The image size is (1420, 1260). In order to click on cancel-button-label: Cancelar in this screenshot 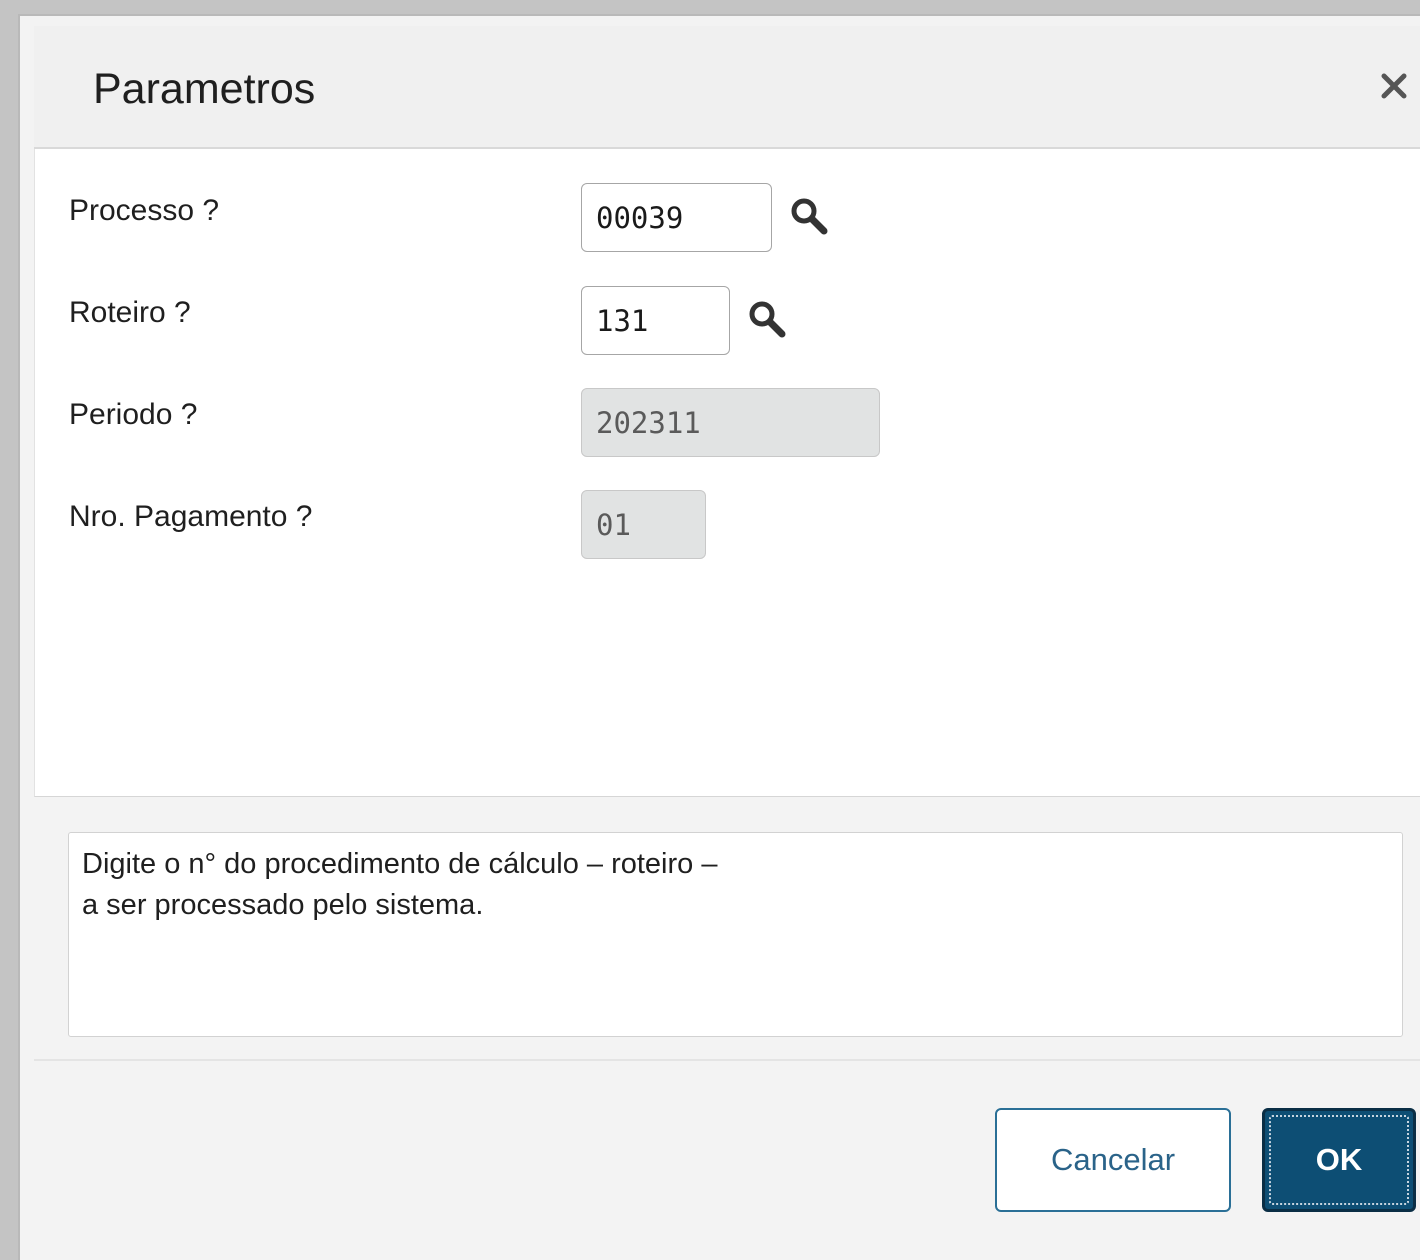, I will do `click(1113, 1159)`.